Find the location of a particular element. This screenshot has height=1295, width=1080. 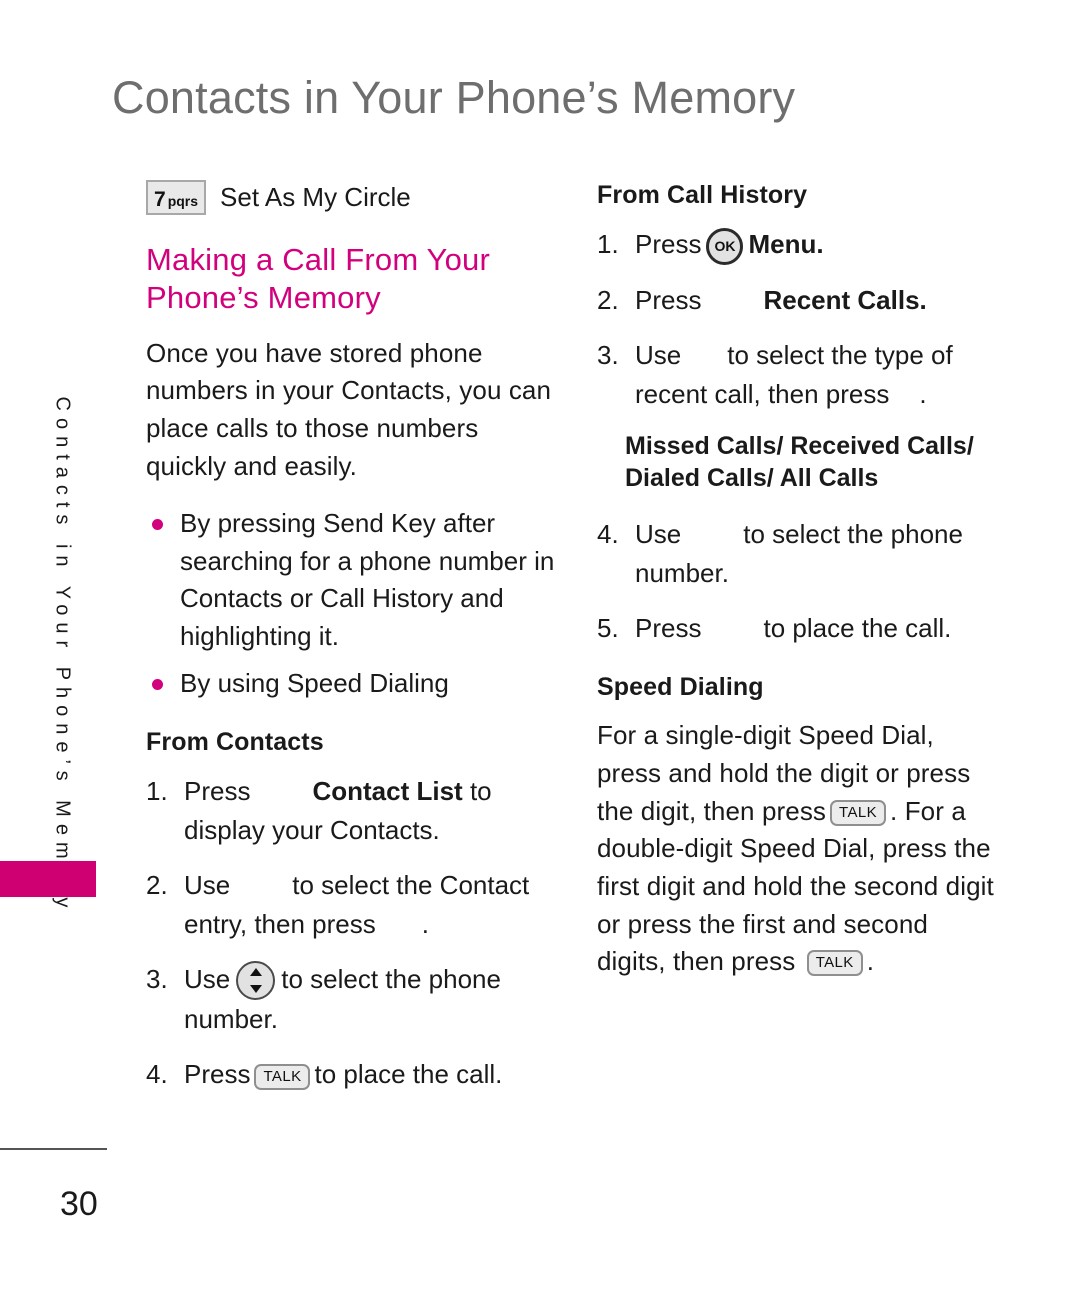

key-7-letters: pqrs is located at coordinates (183, 201).